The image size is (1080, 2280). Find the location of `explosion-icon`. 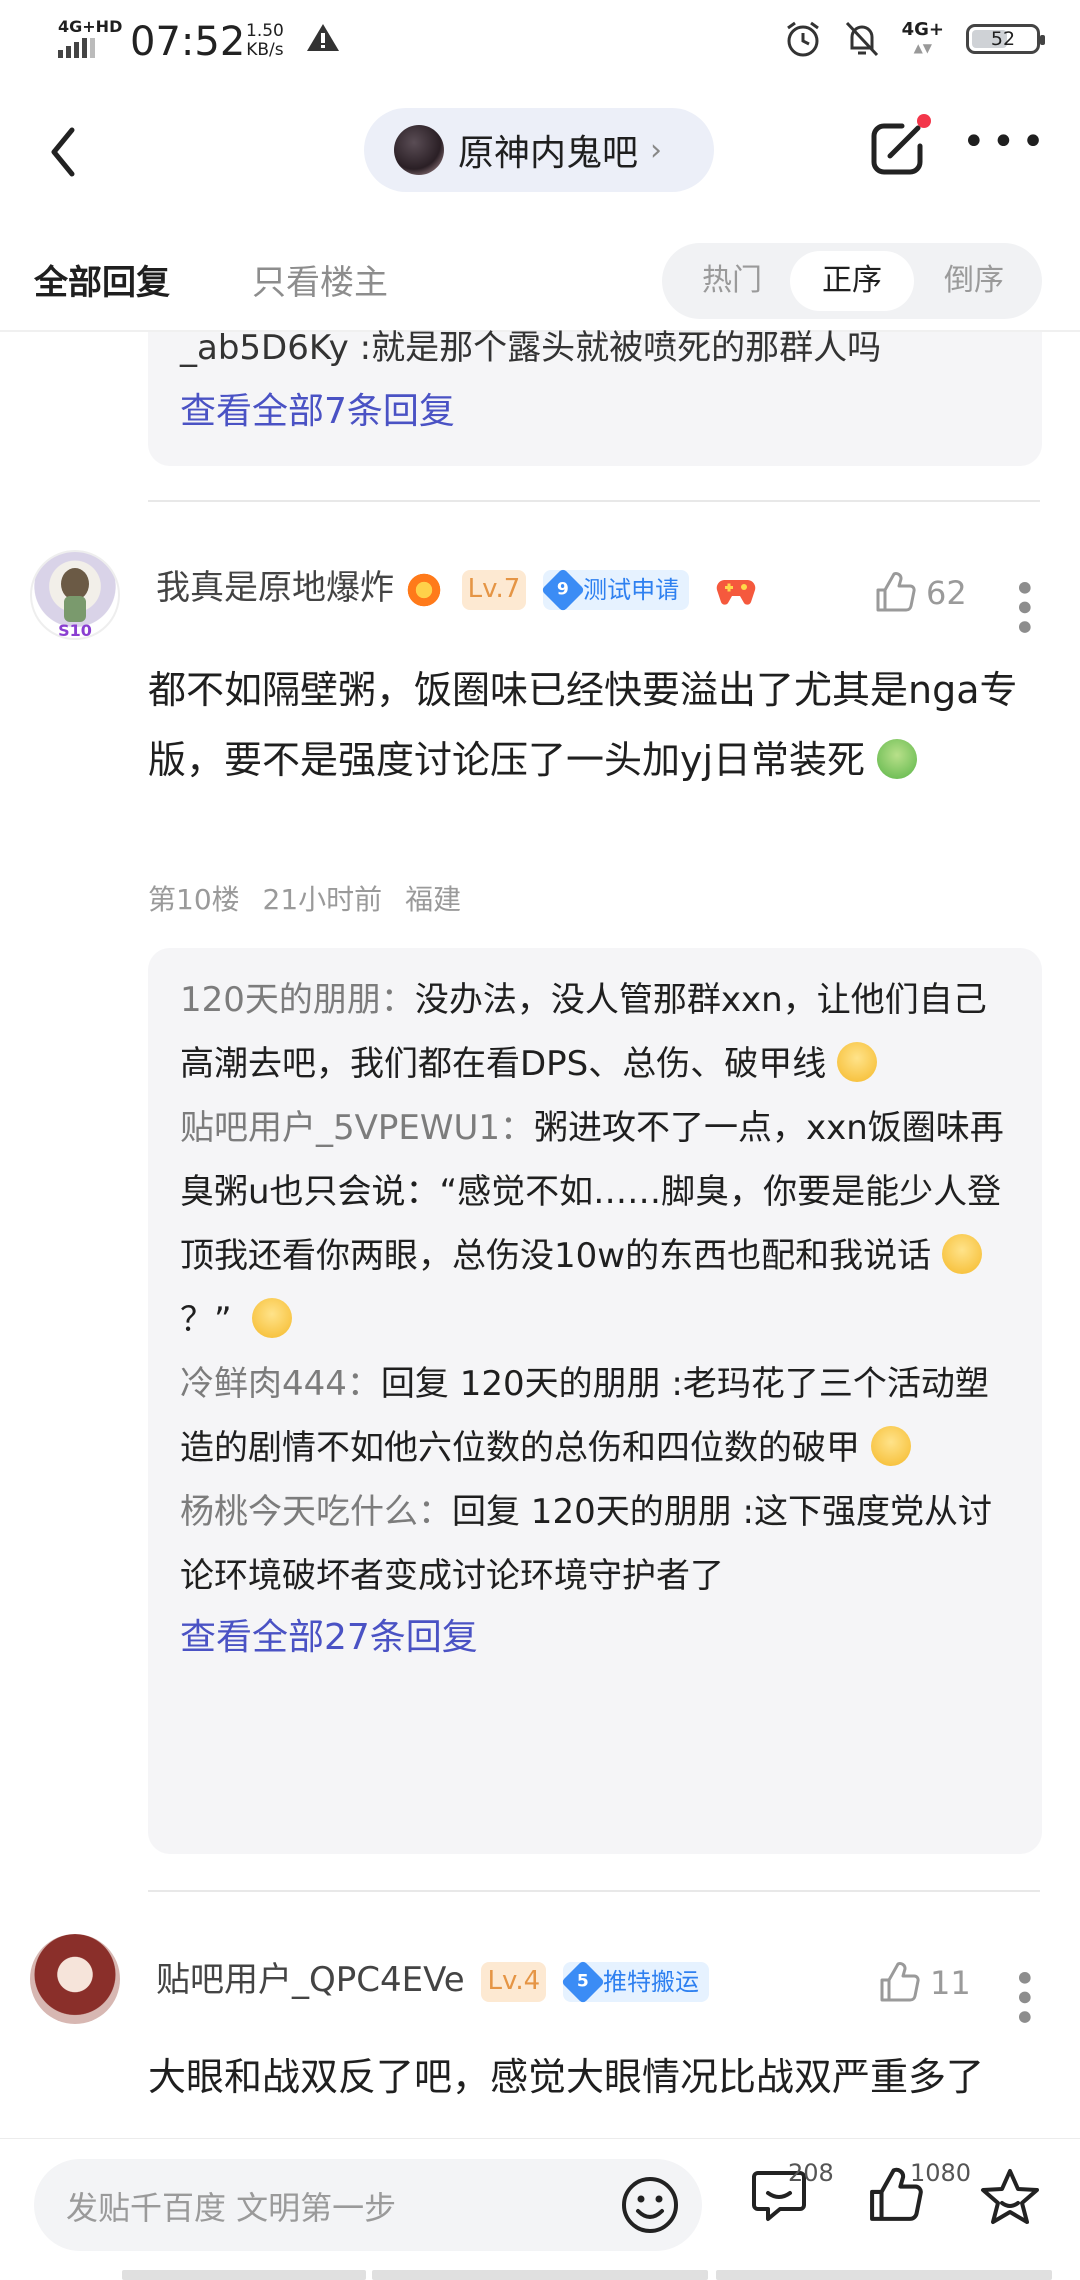

explosion-icon is located at coordinates (423, 589).